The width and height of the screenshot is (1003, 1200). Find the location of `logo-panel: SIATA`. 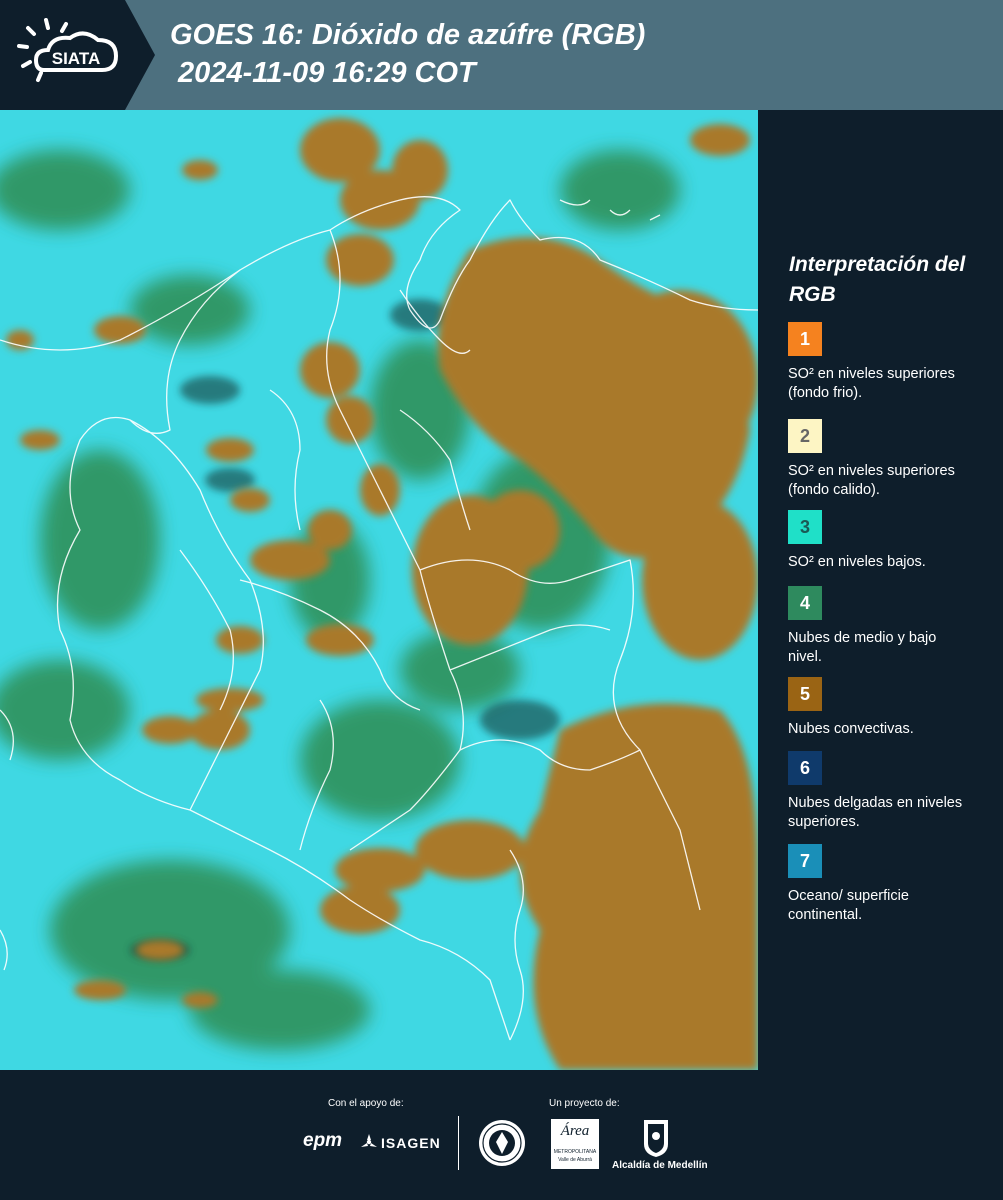

logo-panel: SIATA is located at coordinates (77, 55).